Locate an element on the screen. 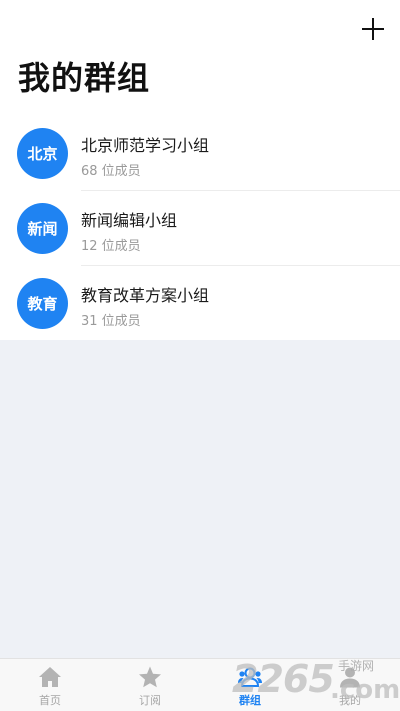  tab-label: 我的 is located at coordinates (350, 700).